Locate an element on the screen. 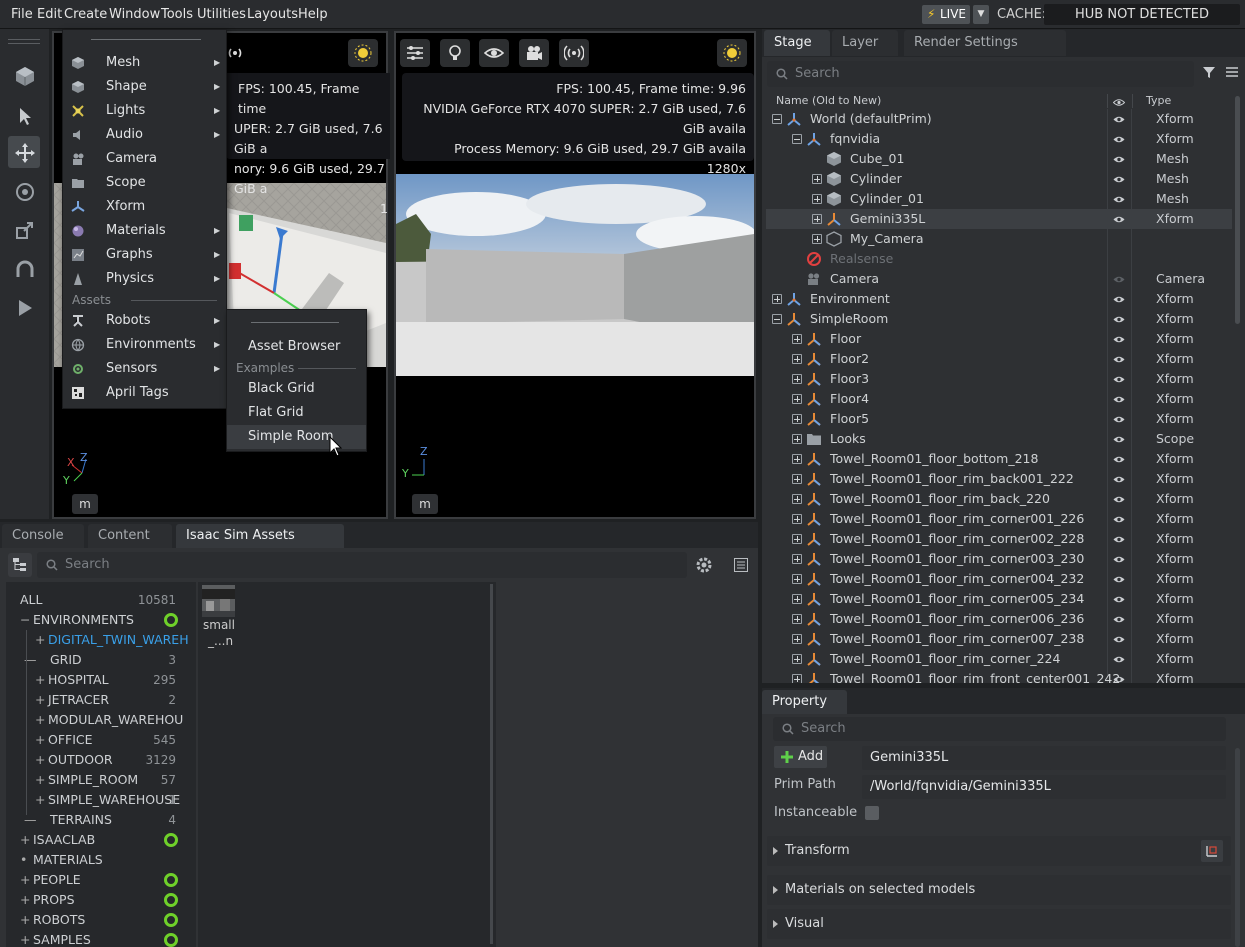  asset-library-item: + ROBOTS is located at coordinates (92, 920).